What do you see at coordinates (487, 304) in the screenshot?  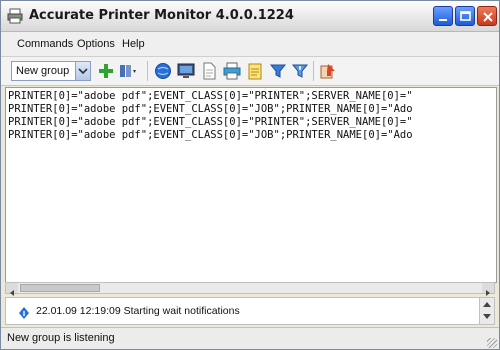 I see `scroll-up-icon` at bounding box center [487, 304].